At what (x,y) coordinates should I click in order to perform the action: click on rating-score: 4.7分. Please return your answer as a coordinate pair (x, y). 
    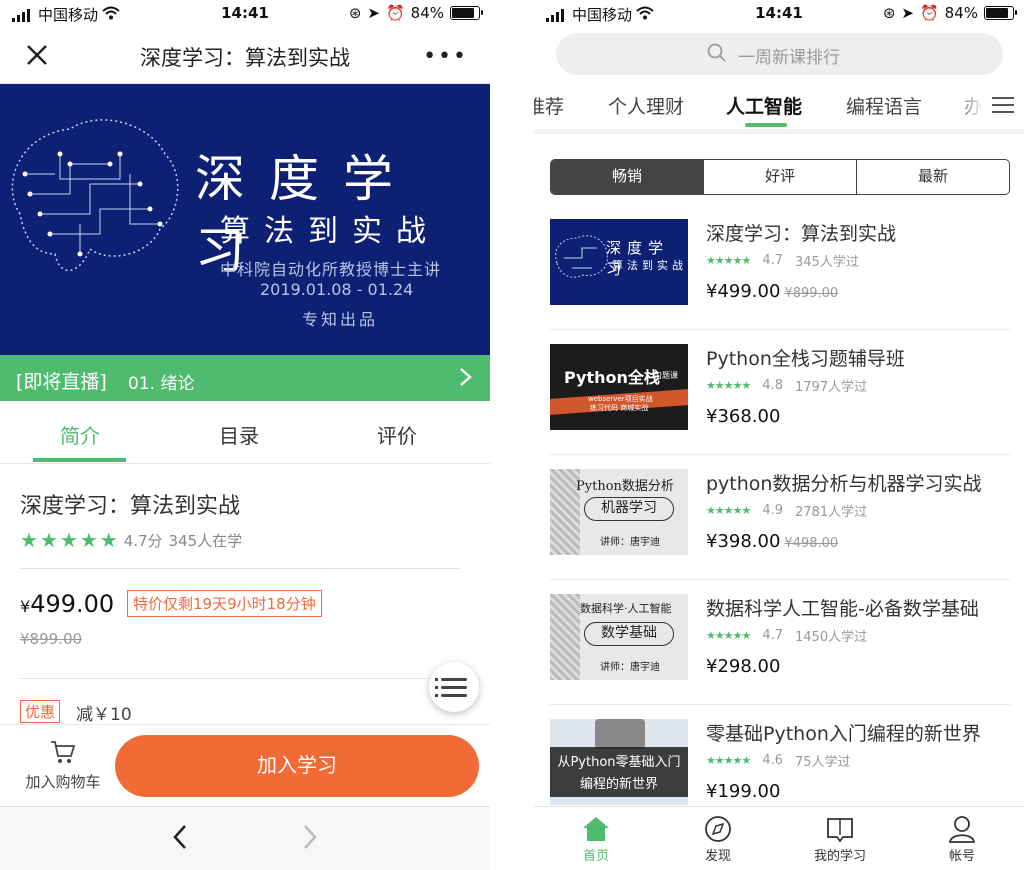
    Looking at the image, I should click on (143, 540).